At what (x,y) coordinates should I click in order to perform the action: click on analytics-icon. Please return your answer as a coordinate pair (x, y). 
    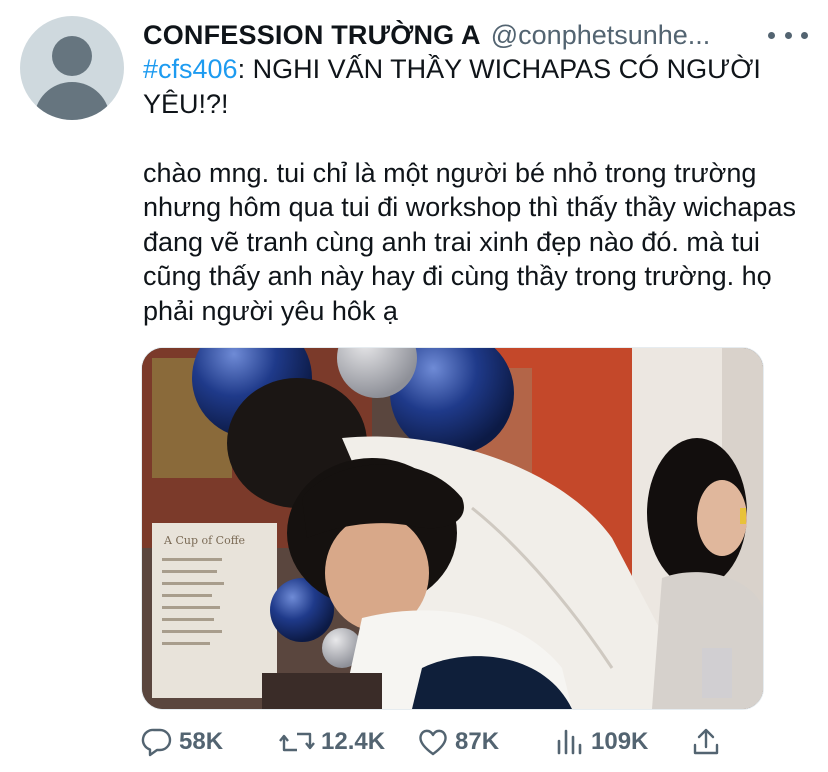
    Looking at the image, I should click on (569, 742).